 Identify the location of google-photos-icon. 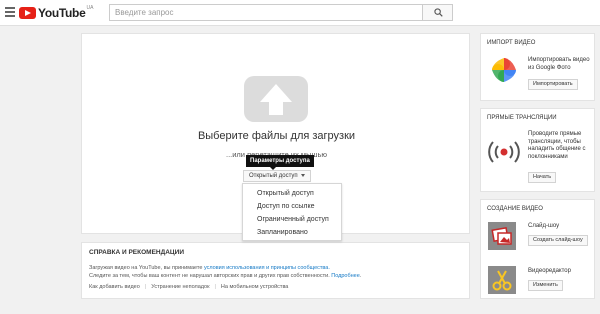
(504, 70).